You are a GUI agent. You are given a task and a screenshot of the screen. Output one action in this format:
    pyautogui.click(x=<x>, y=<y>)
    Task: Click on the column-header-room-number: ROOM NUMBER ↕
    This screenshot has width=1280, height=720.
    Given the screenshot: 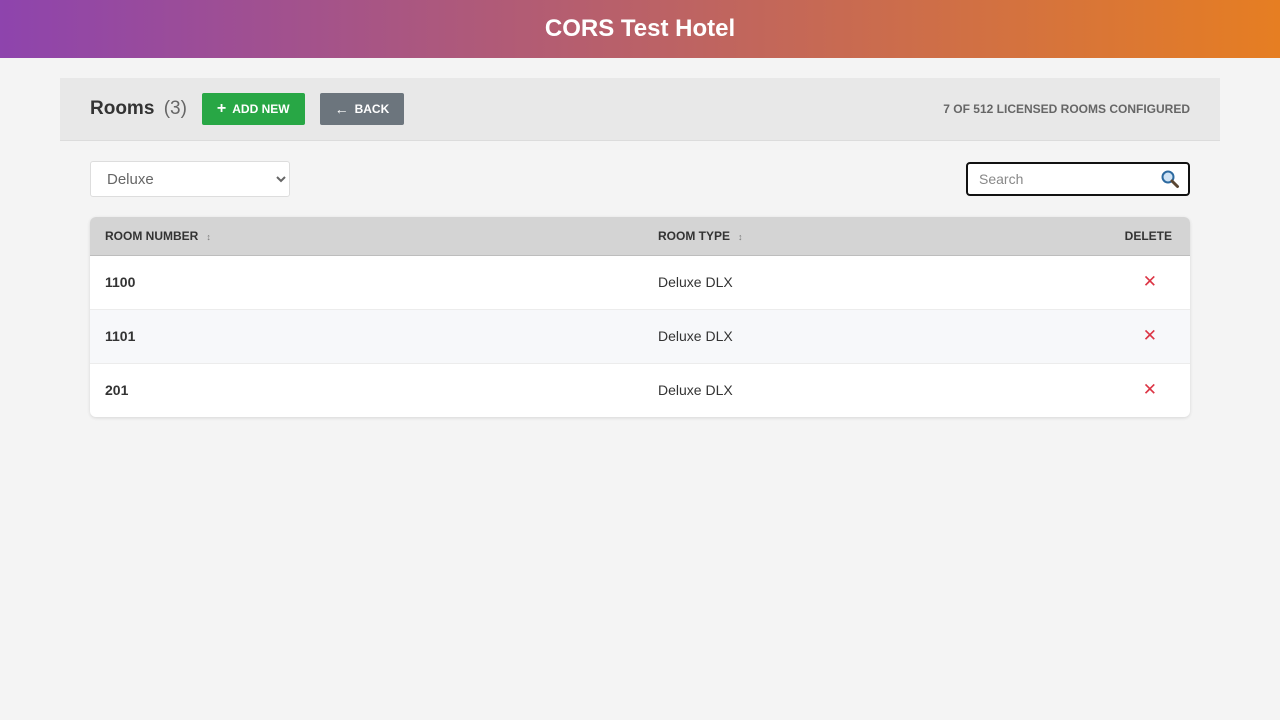 What is the action you would take?
    pyautogui.click(x=366, y=236)
    